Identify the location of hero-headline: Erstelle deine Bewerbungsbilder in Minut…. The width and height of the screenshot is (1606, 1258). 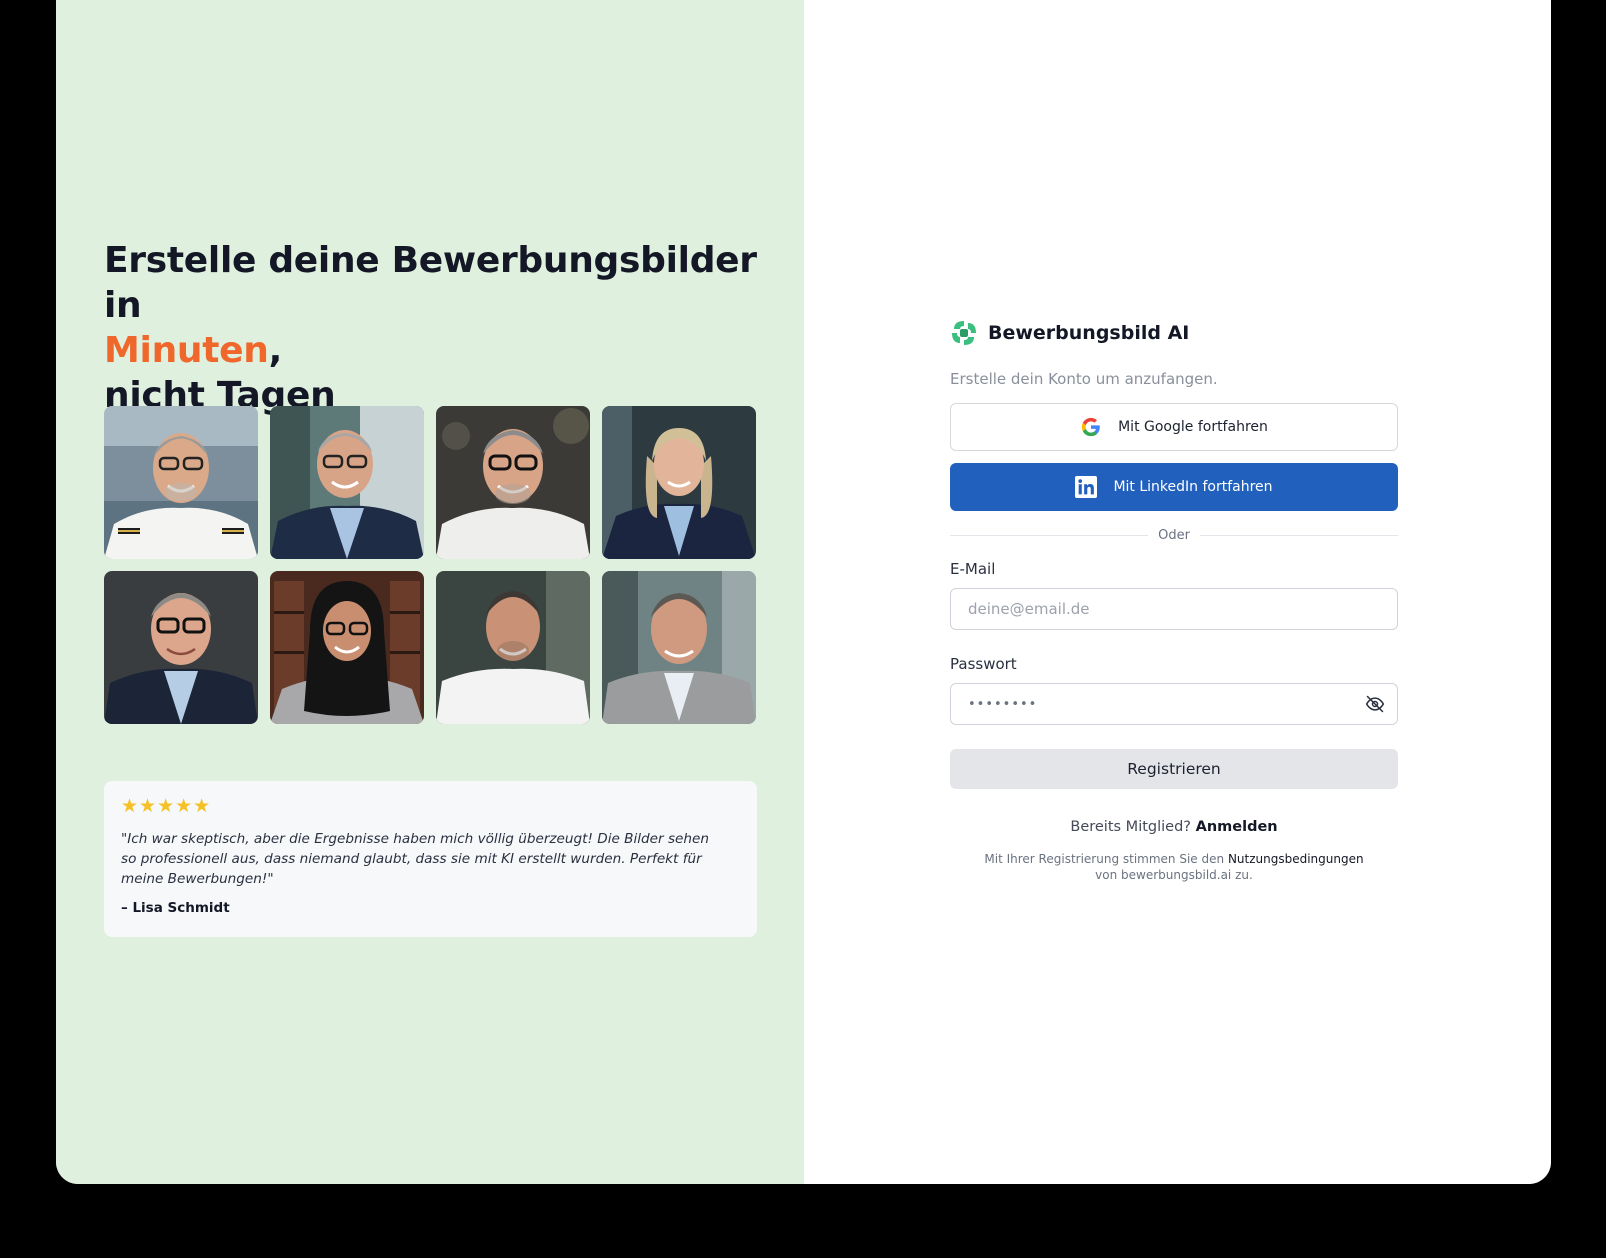
(434, 328).